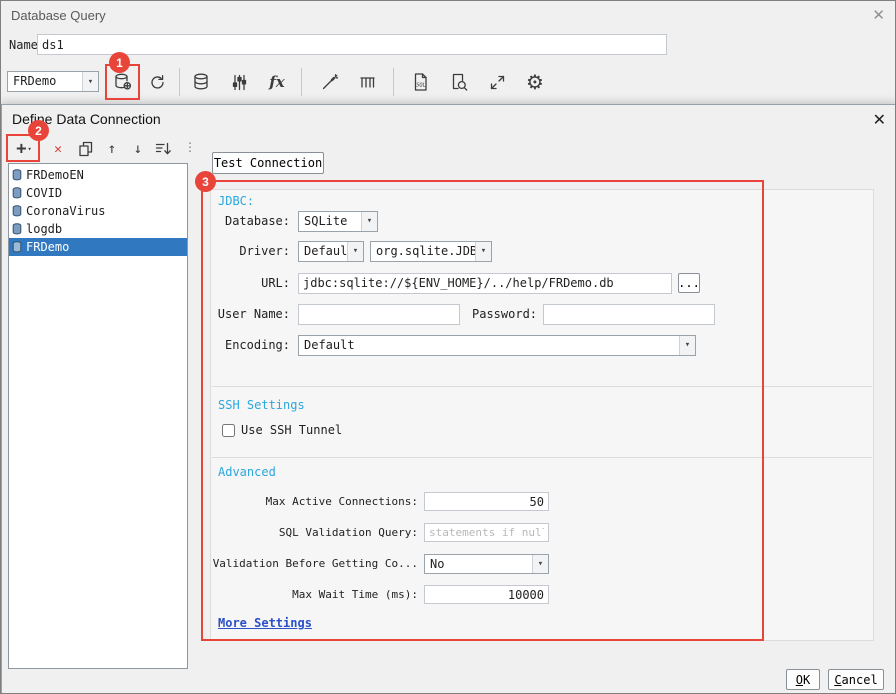  I want to click on table-columns-icon, so click(367, 82).